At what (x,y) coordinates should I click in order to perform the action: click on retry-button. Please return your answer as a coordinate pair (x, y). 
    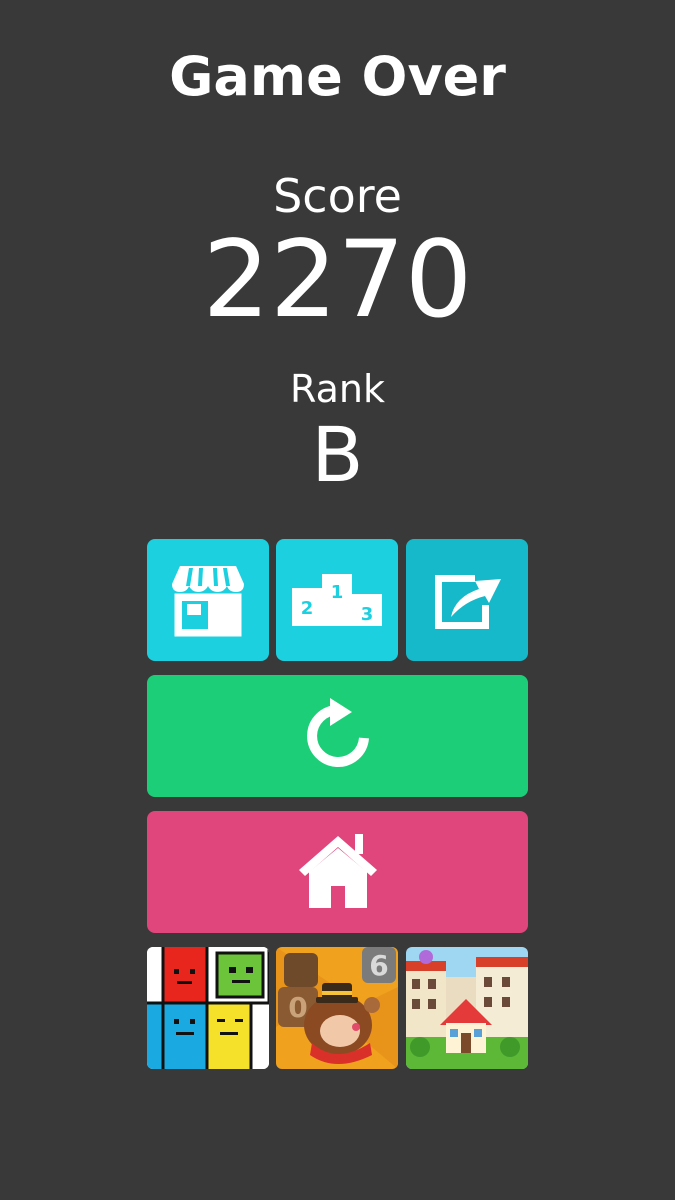
    Looking at the image, I should click on (337, 736).